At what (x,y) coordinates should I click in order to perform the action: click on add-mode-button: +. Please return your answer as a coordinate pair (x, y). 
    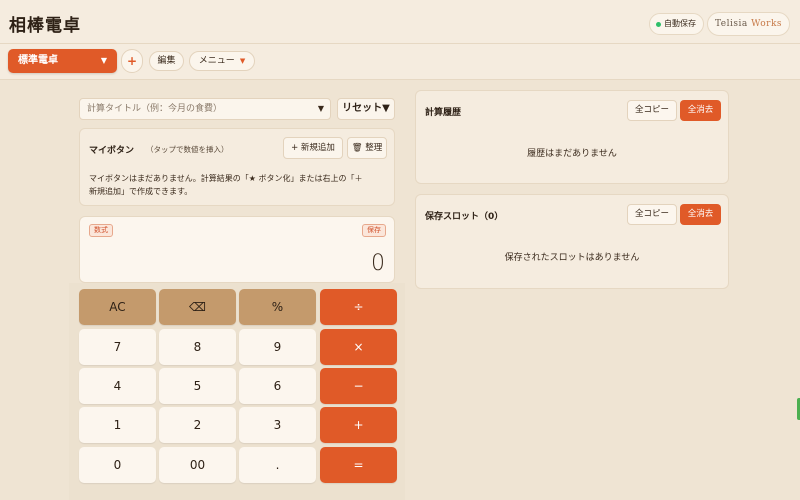
    Looking at the image, I should click on (132, 61).